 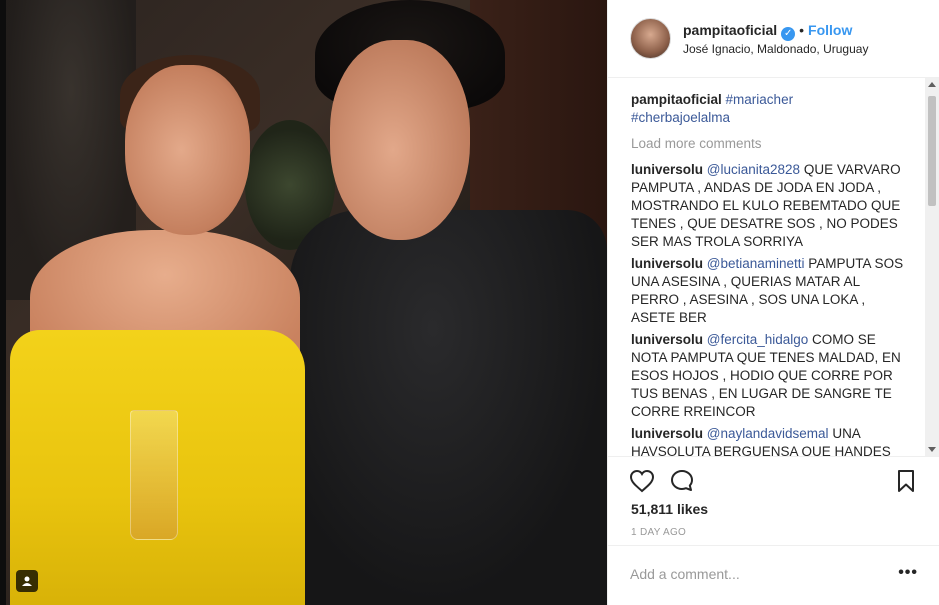 I want to click on scroll-up-icon, so click(x=932, y=84).